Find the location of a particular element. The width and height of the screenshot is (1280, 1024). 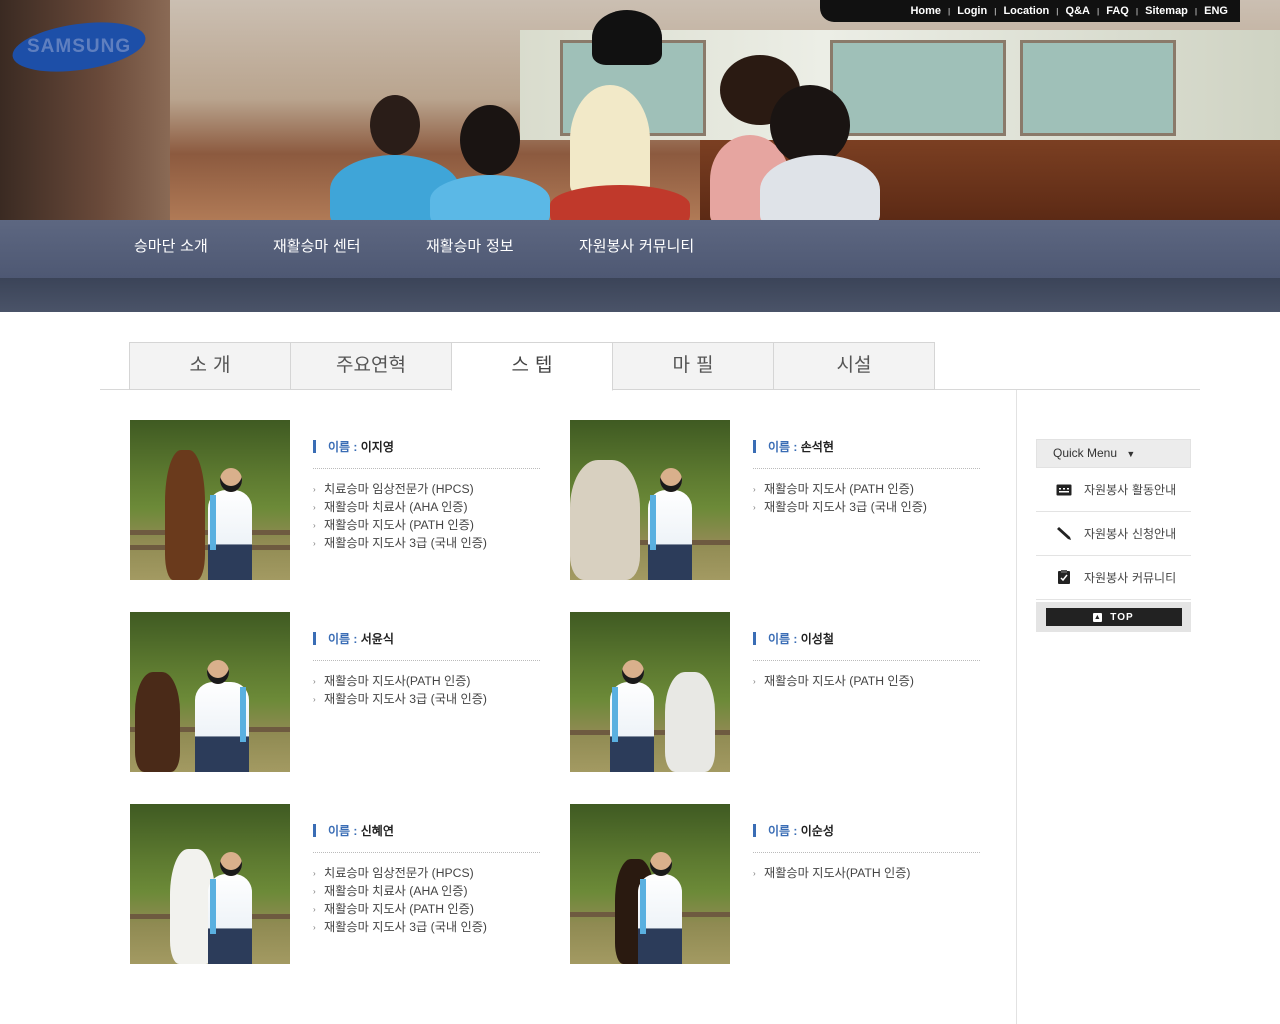

quick-menu-toggle: Quick Menu ▼ is located at coordinates (1113, 453).